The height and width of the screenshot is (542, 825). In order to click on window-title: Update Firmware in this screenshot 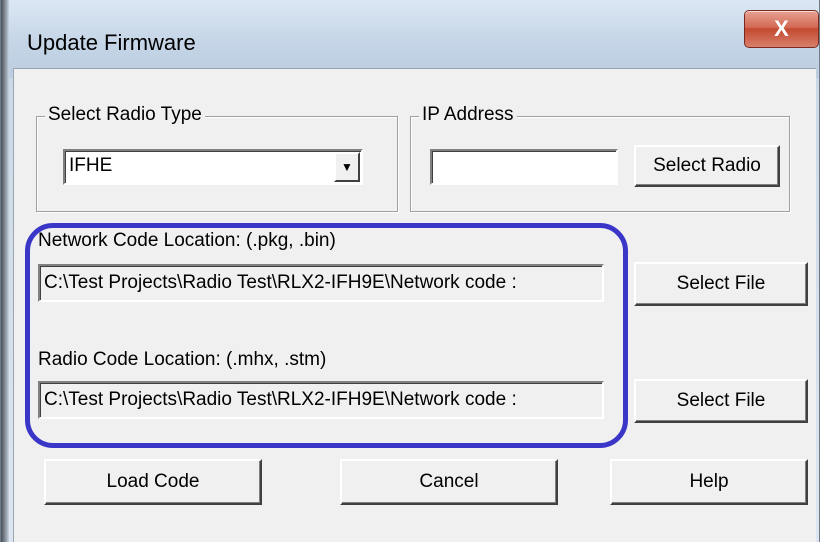, I will do `click(111, 42)`.